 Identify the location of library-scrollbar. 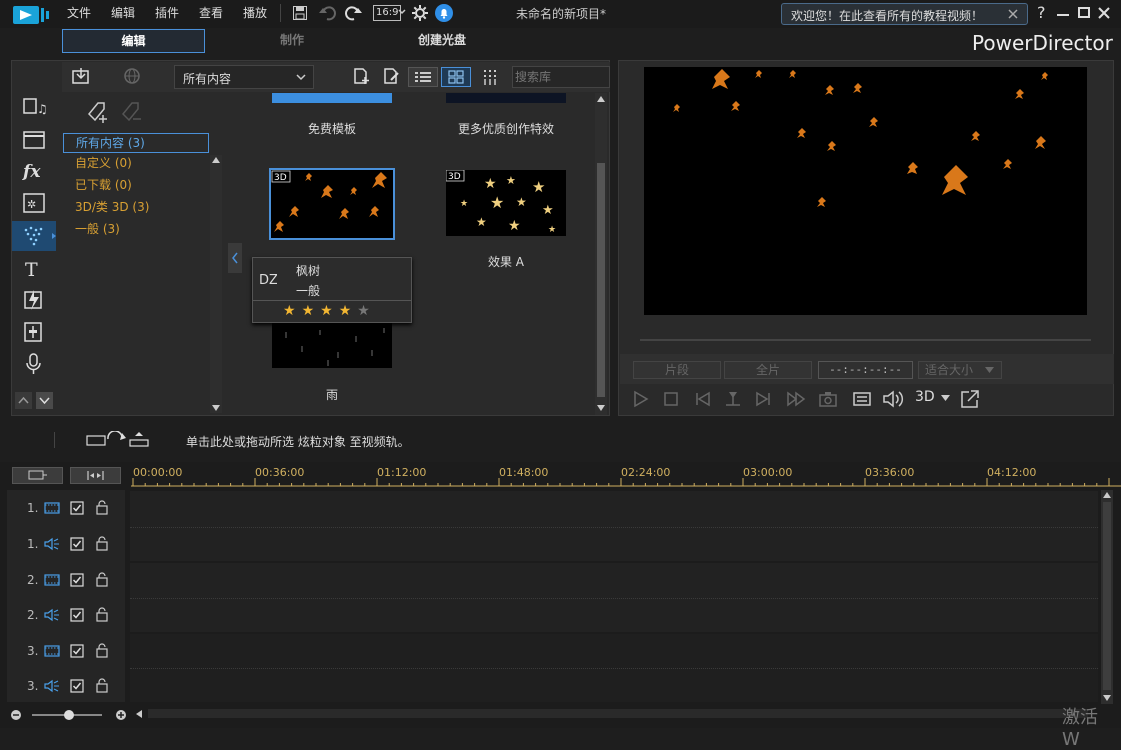
(601, 254).